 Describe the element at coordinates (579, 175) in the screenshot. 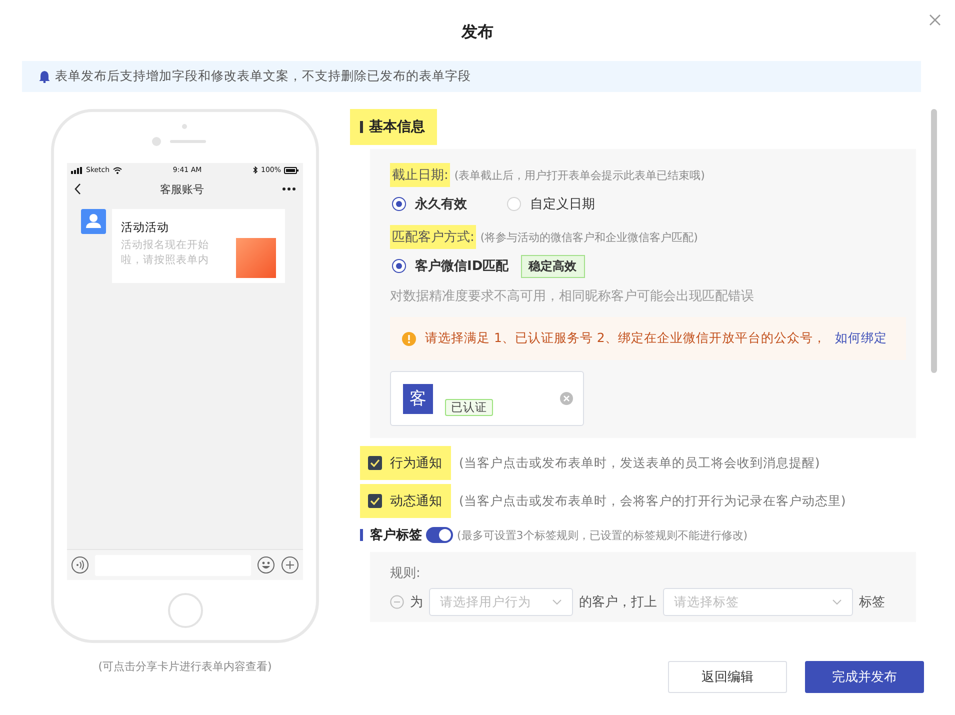

I see `field-hint: (表单截止后，用户打开表单会提示此表单已结束哦)` at that location.